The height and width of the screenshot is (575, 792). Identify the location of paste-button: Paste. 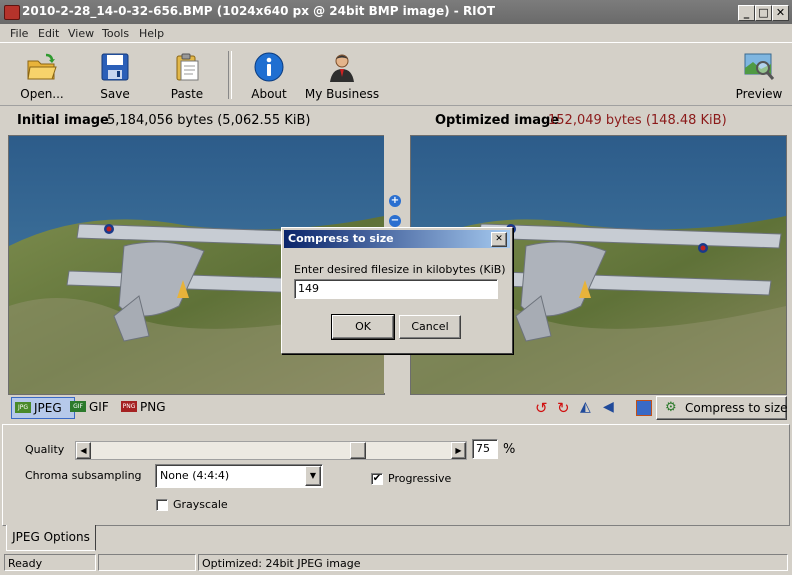
(187, 74).